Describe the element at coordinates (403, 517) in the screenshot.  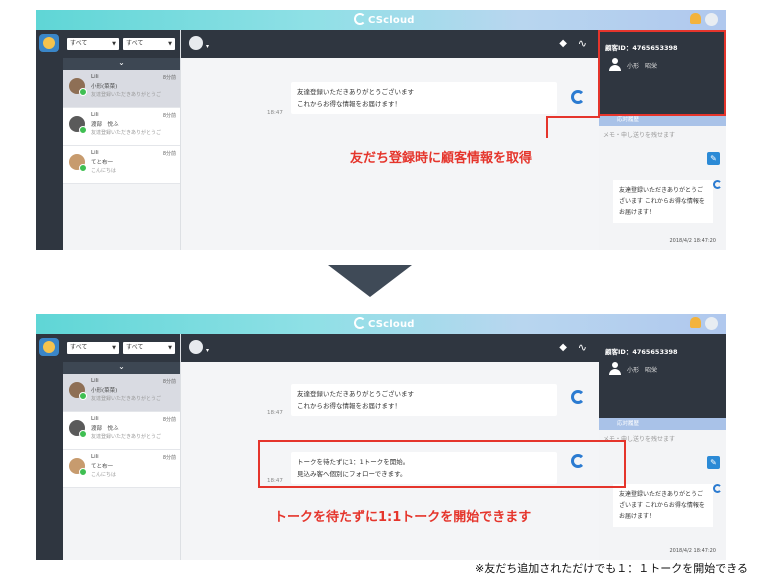
I see `annotation-text: トークを待たずに1:1トークを開始できます` at that location.